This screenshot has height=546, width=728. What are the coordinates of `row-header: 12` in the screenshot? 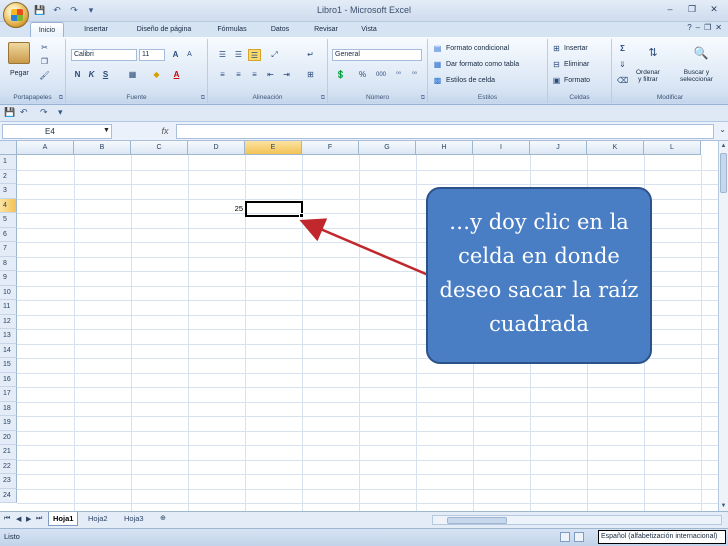 It's located at (8, 321).